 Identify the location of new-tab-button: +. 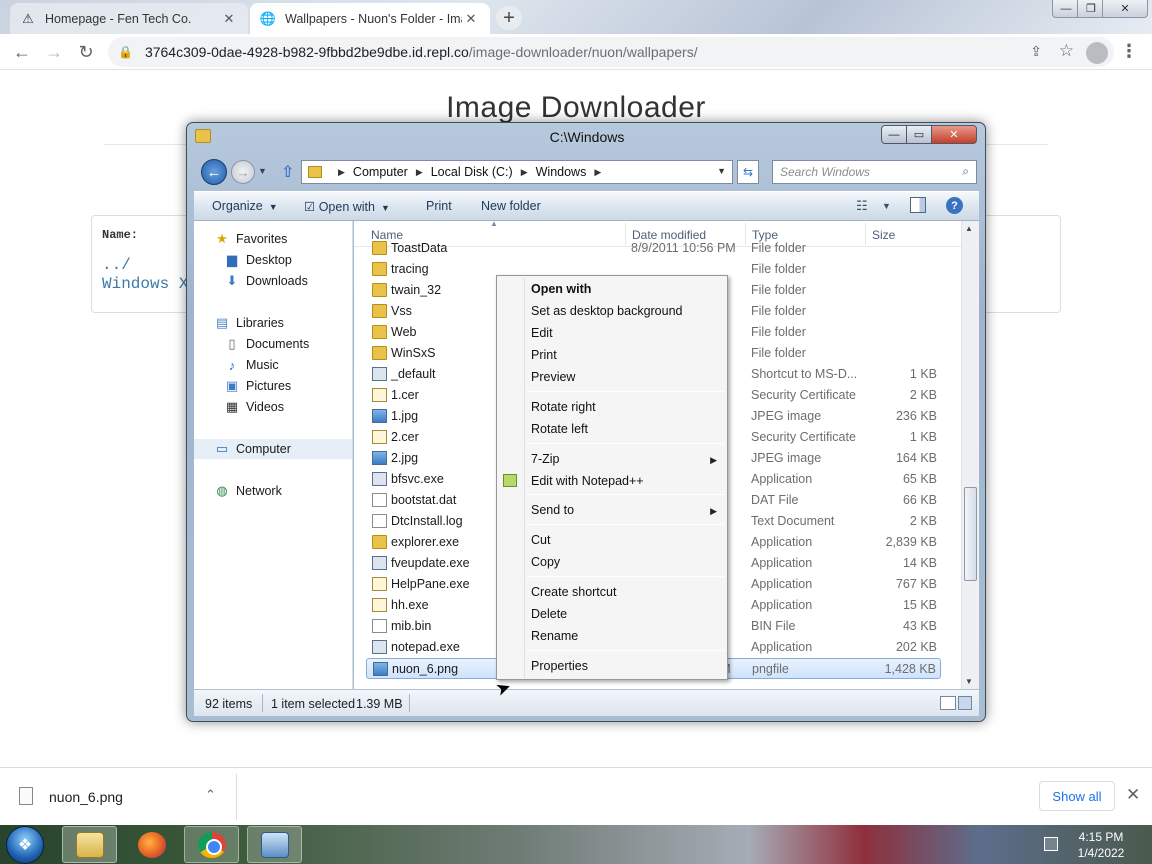
(509, 18).